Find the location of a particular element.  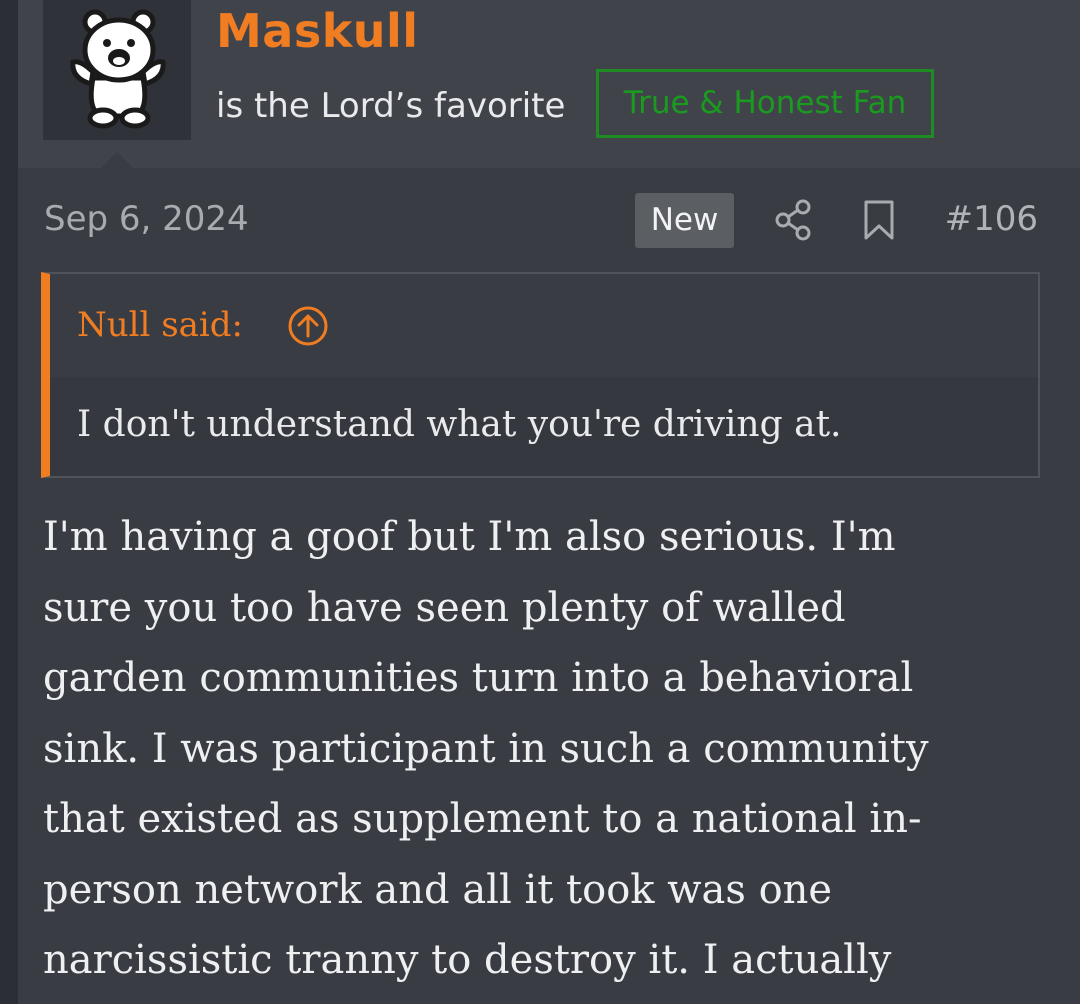

avatar is located at coordinates (117, 70).